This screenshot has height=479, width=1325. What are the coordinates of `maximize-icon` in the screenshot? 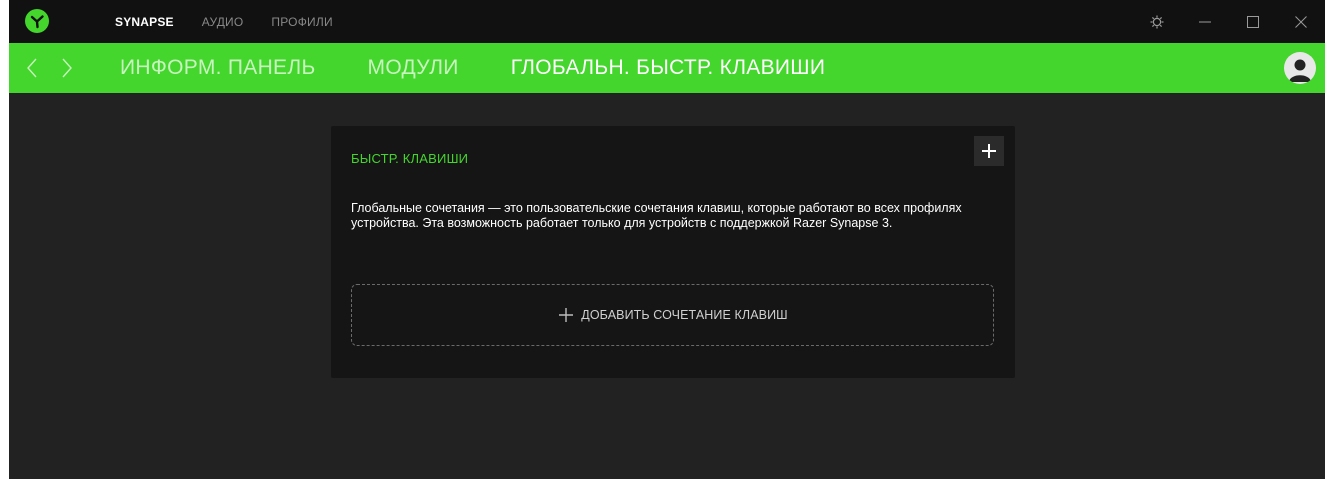 It's located at (1253, 21).